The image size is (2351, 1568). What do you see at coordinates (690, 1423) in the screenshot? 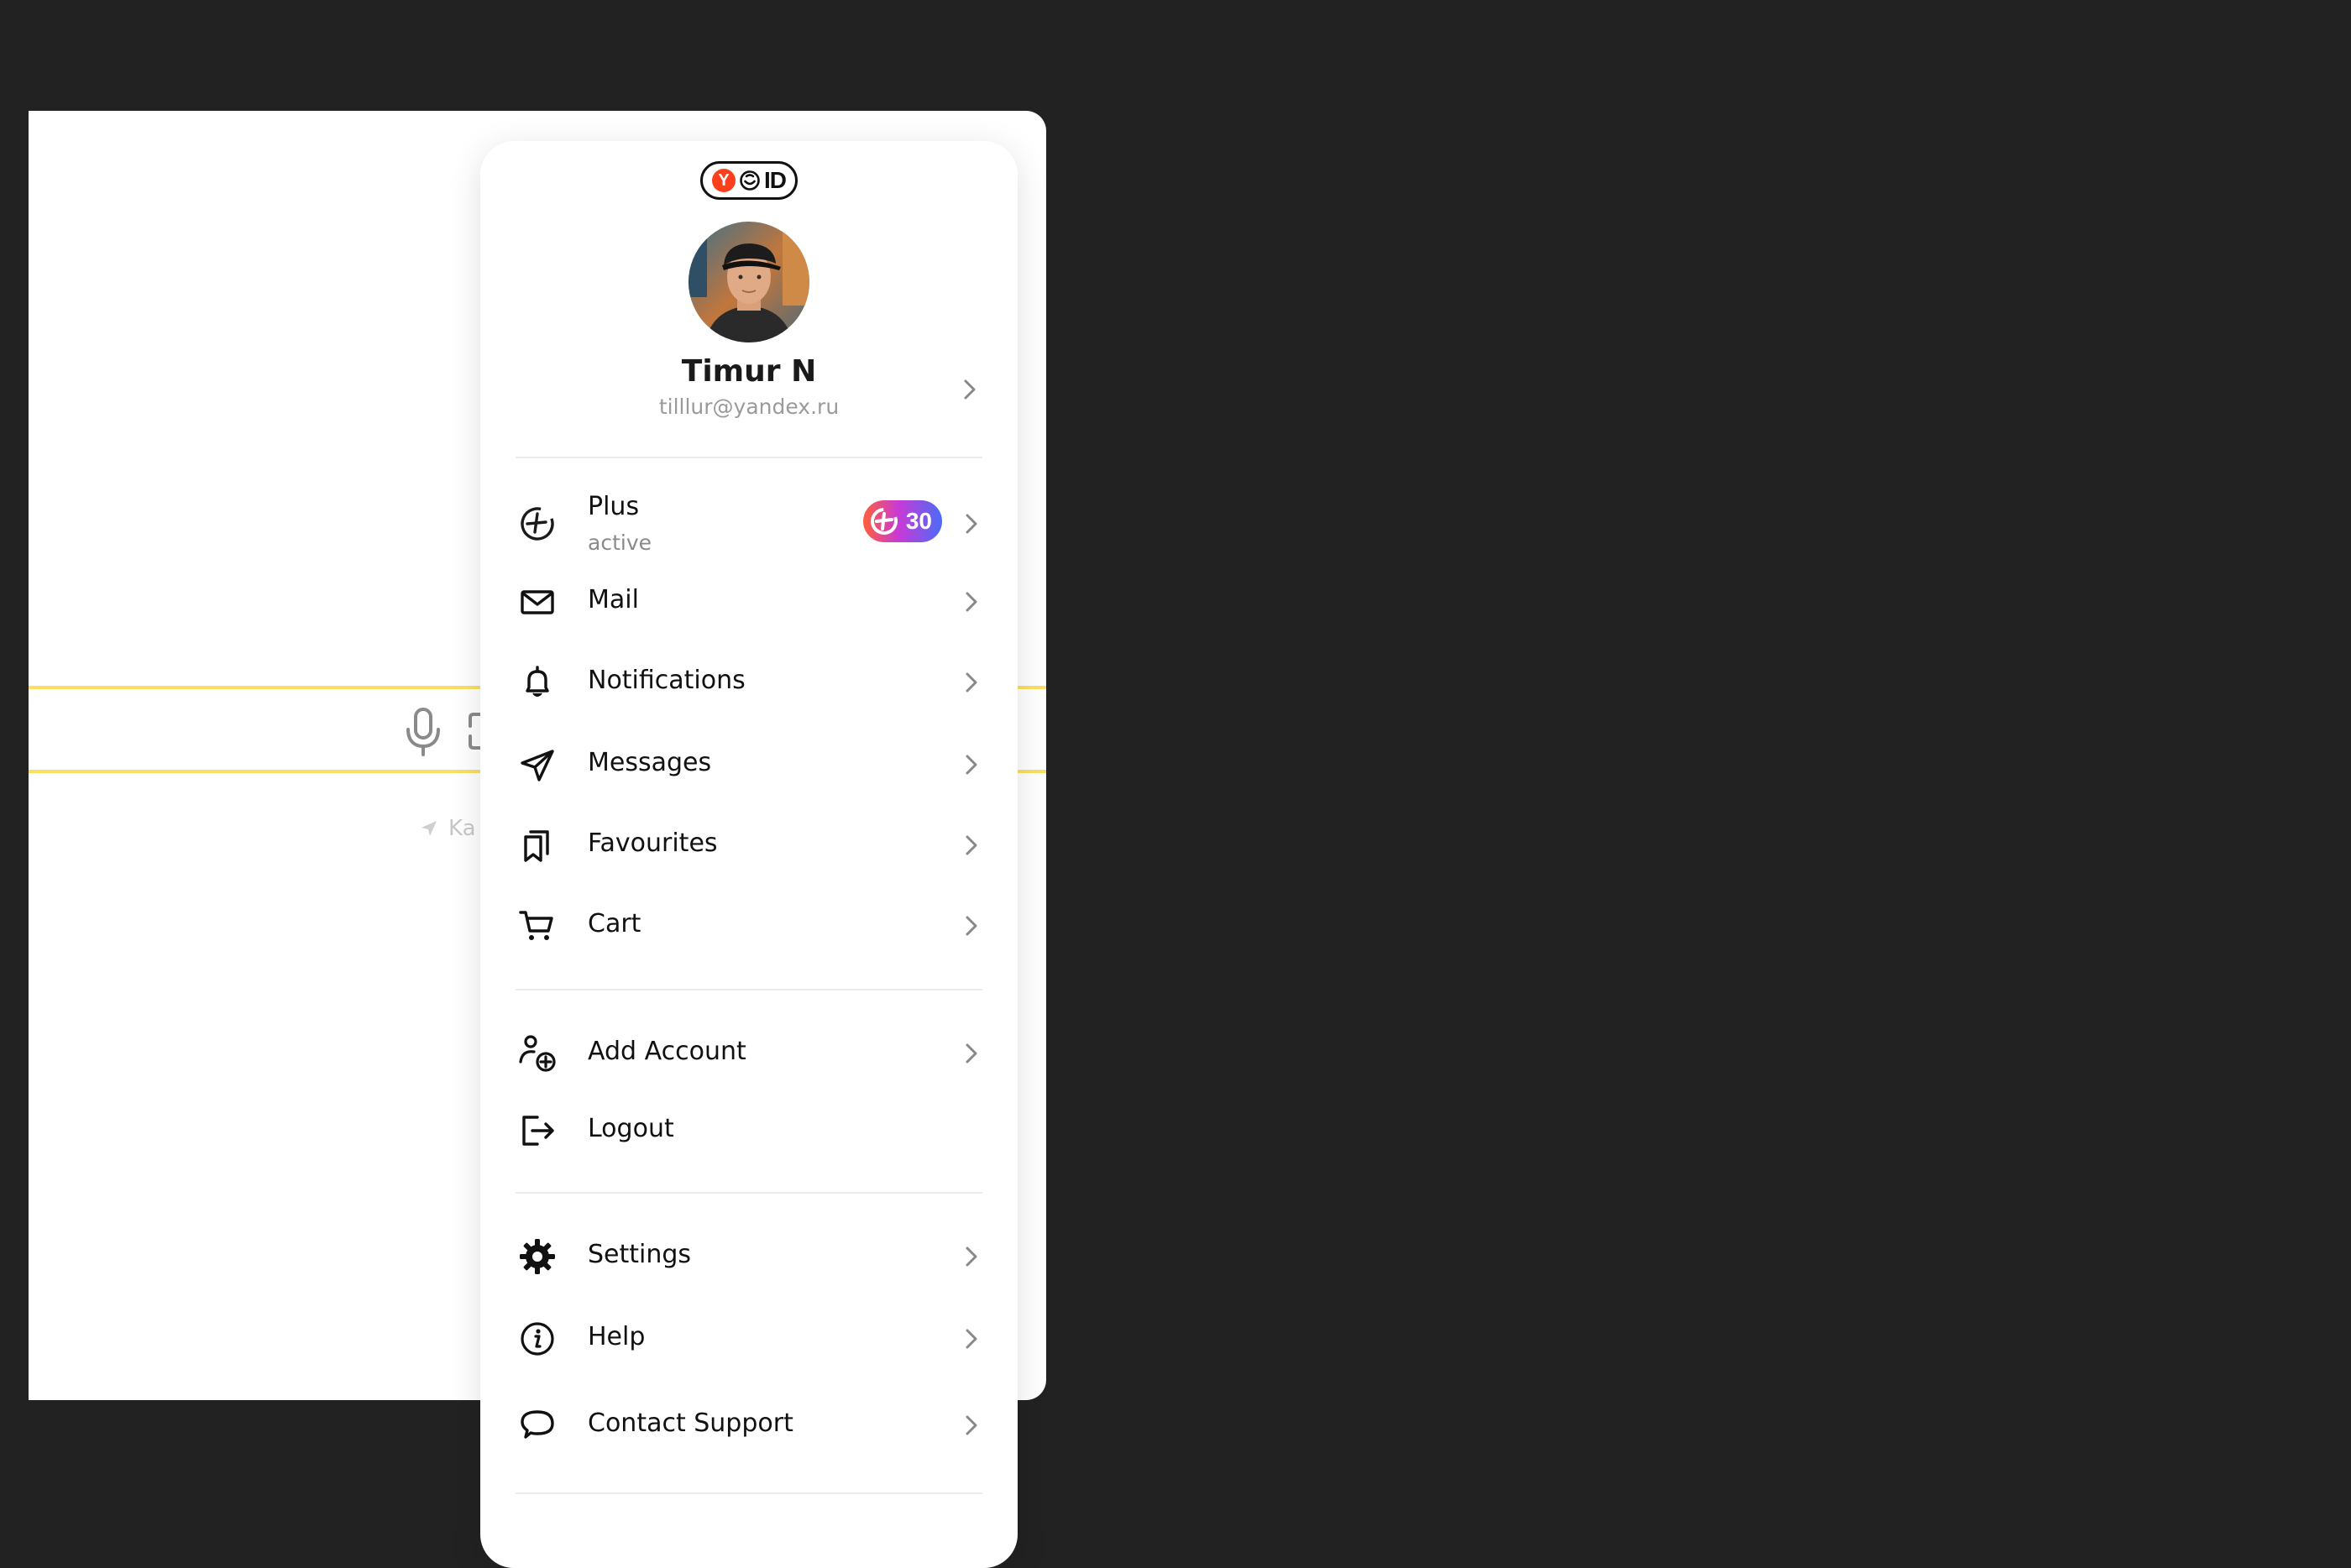
I see `menu-item-label: Contact Support` at bounding box center [690, 1423].